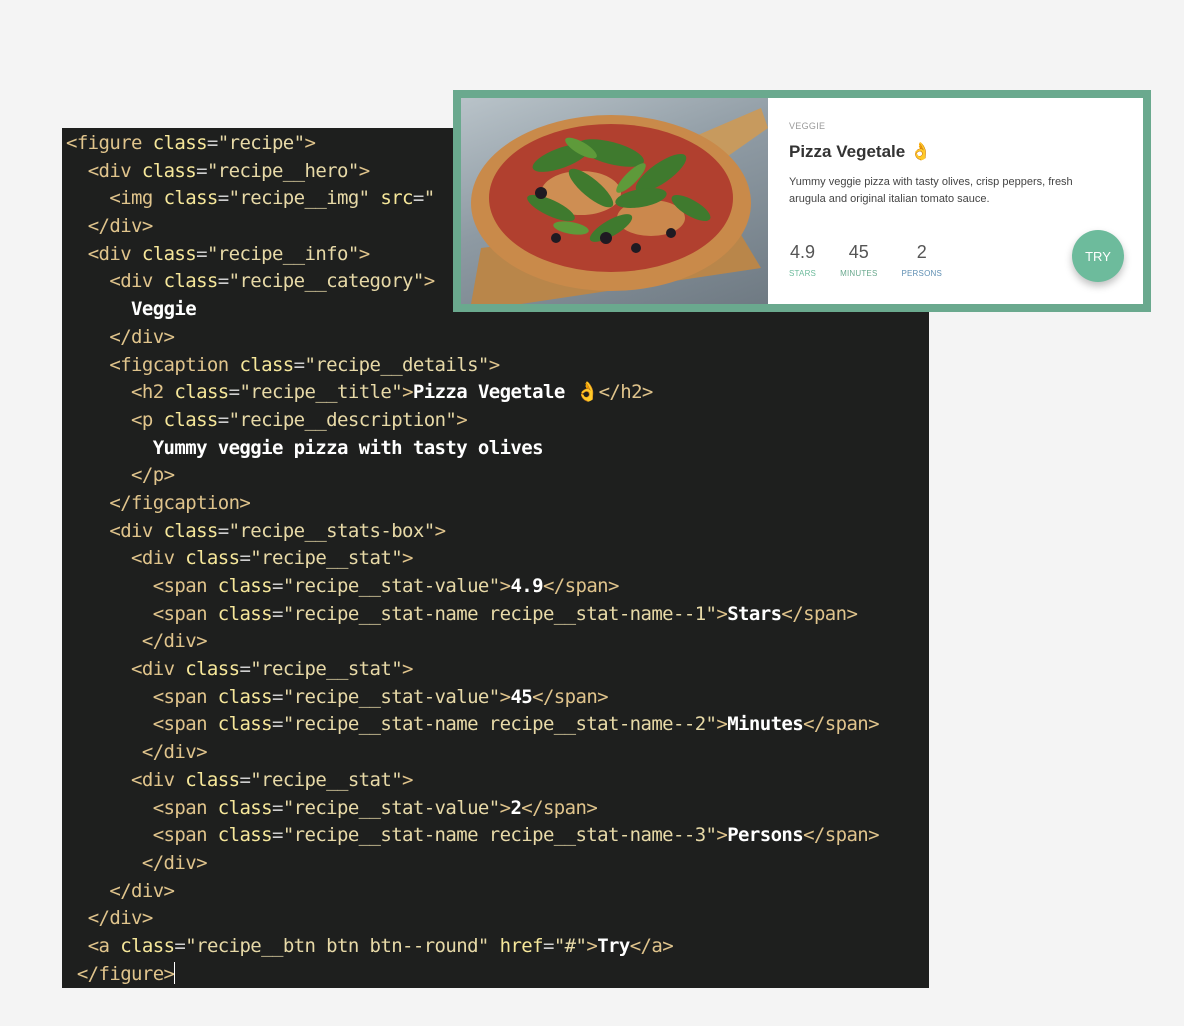 This screenshot has width=1184, height=1026. I want to click on code-line: Yummy veggie pizza with tasty olives, so click(472, 449).